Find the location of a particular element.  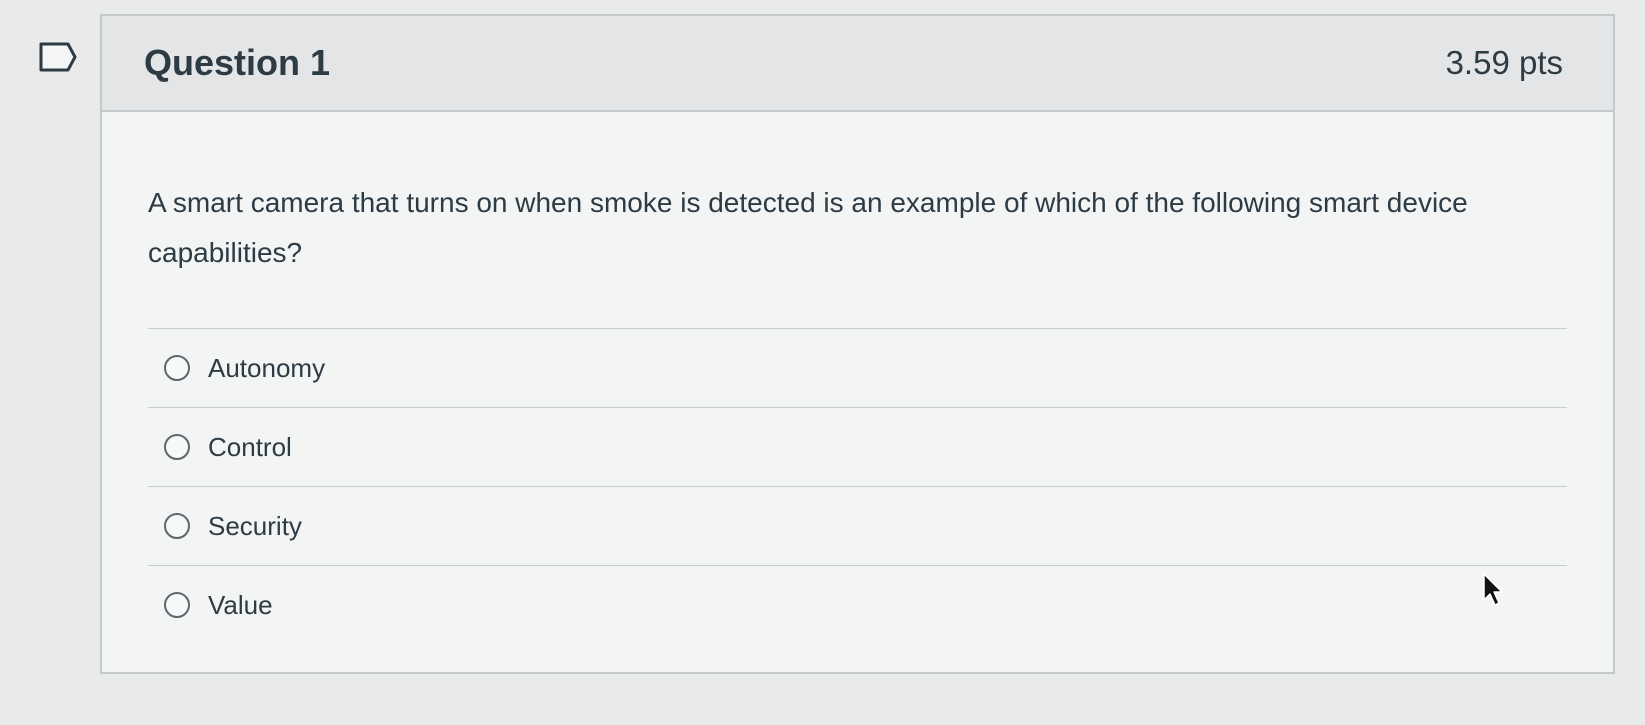

answer-label: Control is located at coordinates (250, 446).